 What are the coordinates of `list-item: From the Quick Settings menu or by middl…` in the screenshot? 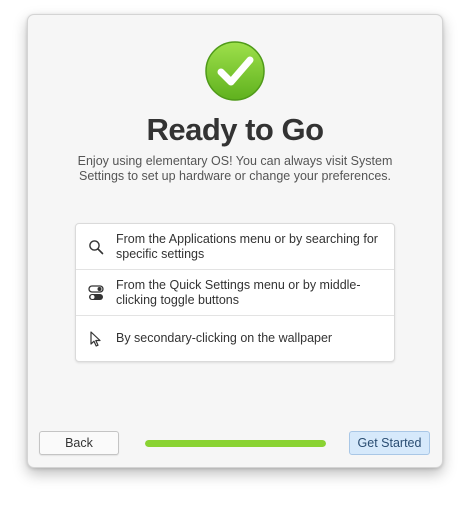 It's located at (235, 293).